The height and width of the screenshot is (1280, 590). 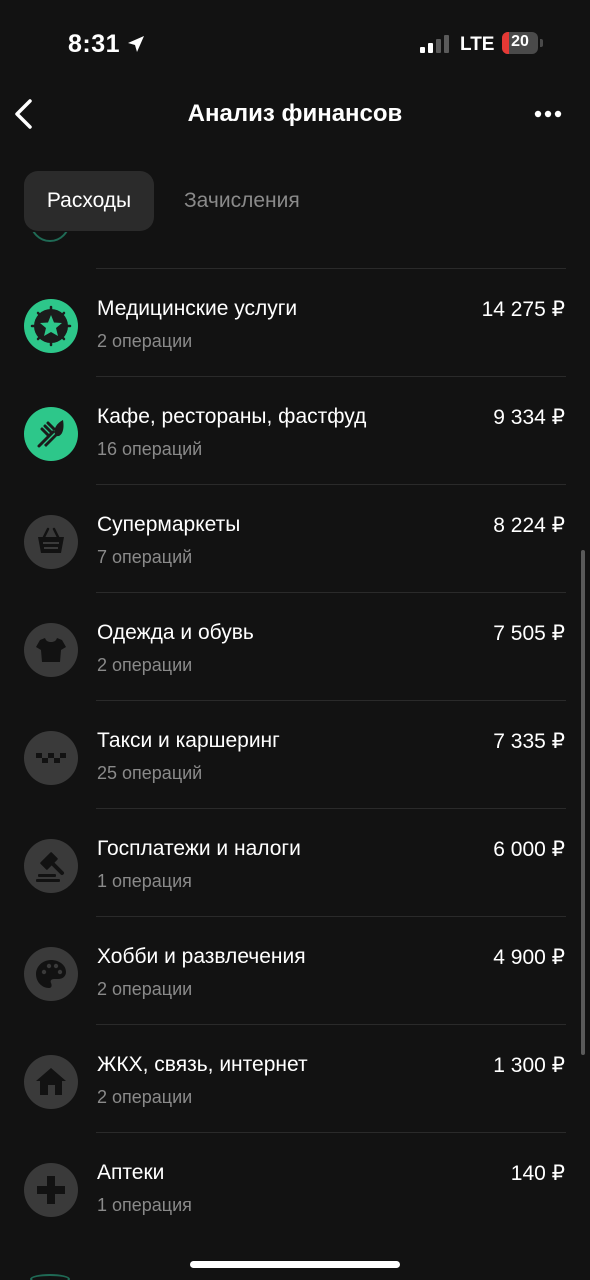 What do you see at coordinates (51, 326) in the screenshot?
I see `star-icon` at bounding box center [51, 326].